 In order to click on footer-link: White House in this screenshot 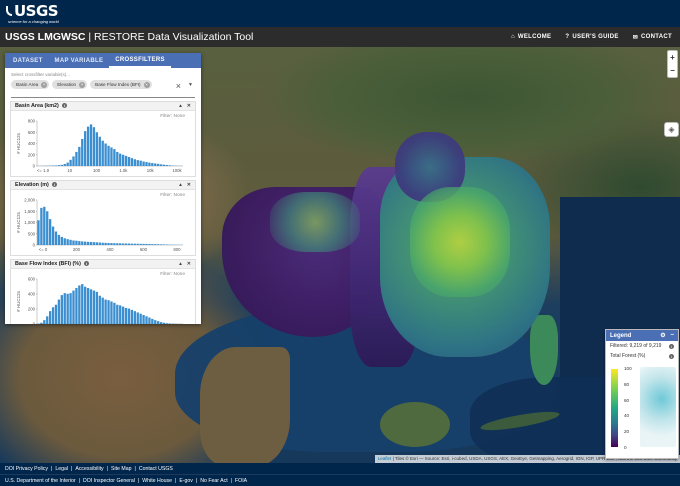, I will do `click(157, 481)`.